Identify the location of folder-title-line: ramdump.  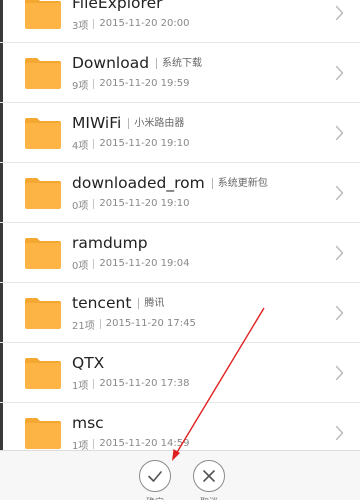
(110, 243).